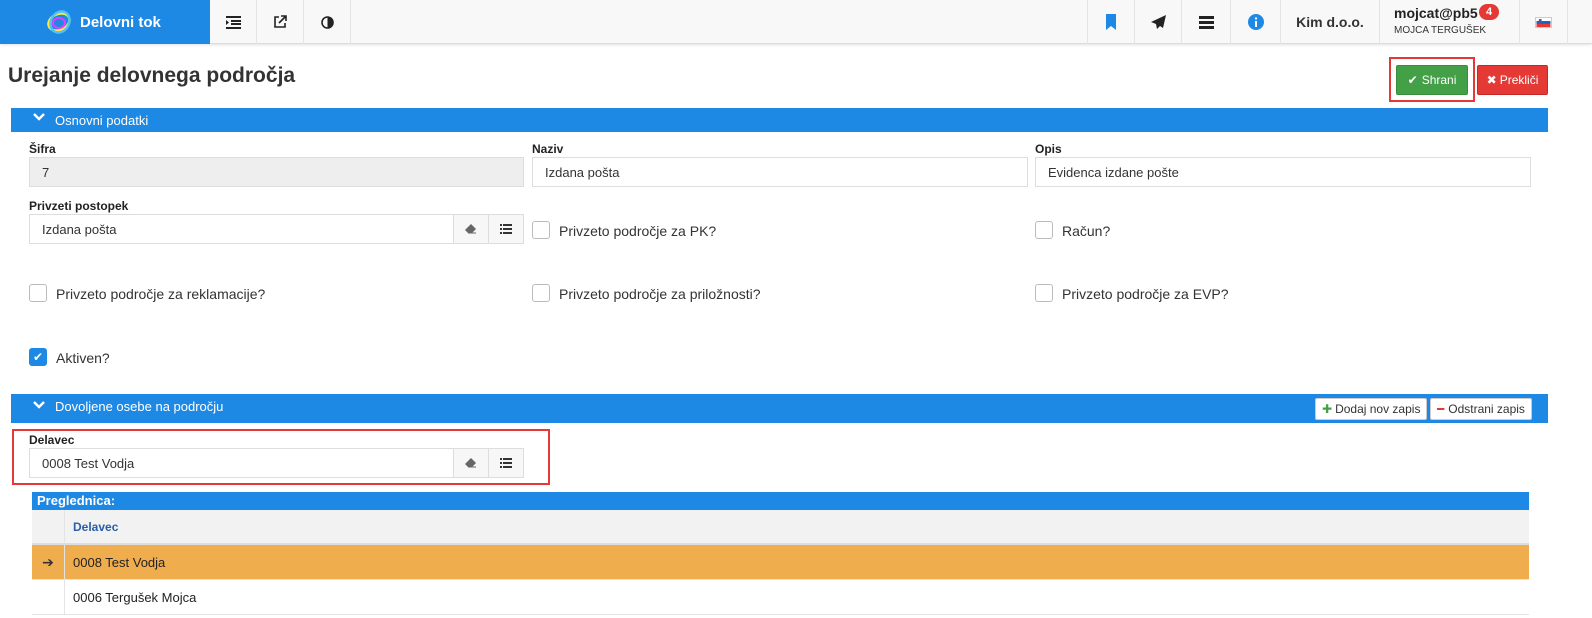 This screenshot has width=1592, height=618. What do you see at coordinates (1441, 409) in the screenshot?
I see `minus-icon: ━` at bounding box center [1441, 409].